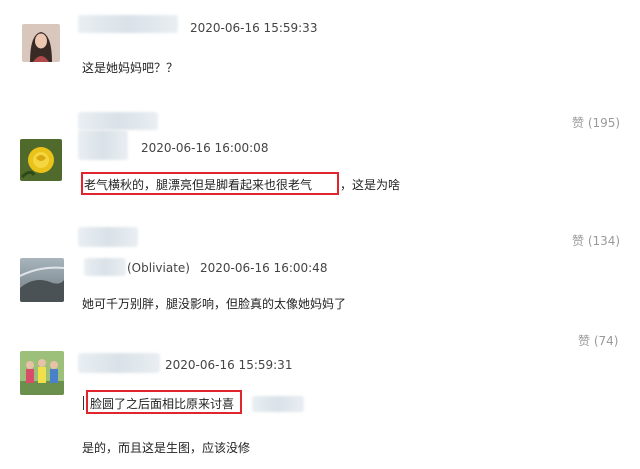  Describe the element at coordinates (198, 185) in the screenshot. I see `comment-text-highlighted: 老气横秋的，腿漂亮但是脚看起来也很老气` at that location.